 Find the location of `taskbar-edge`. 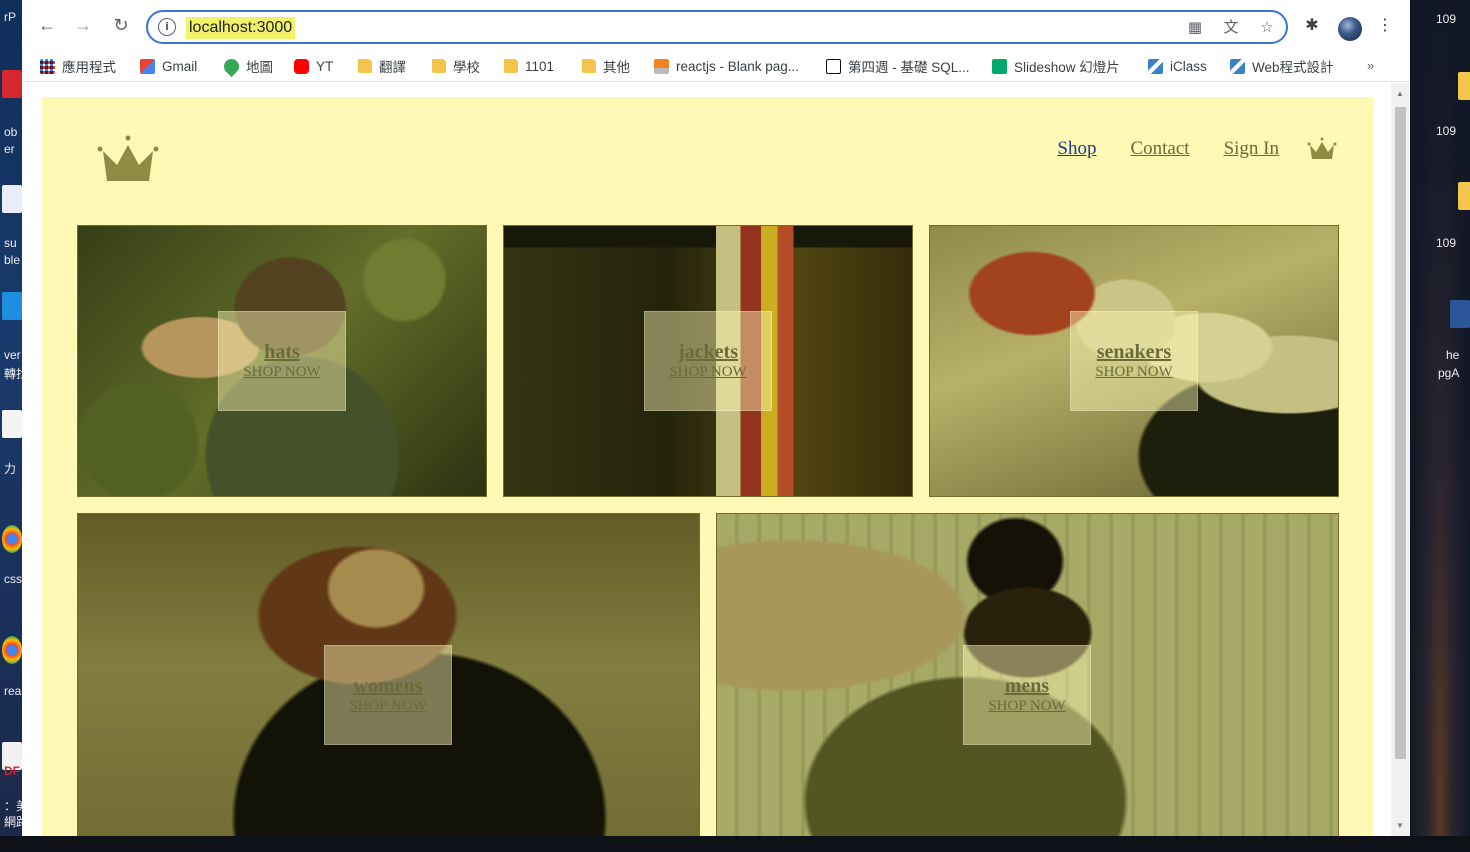

taskbar-edge is located at coordinates (735, 844).